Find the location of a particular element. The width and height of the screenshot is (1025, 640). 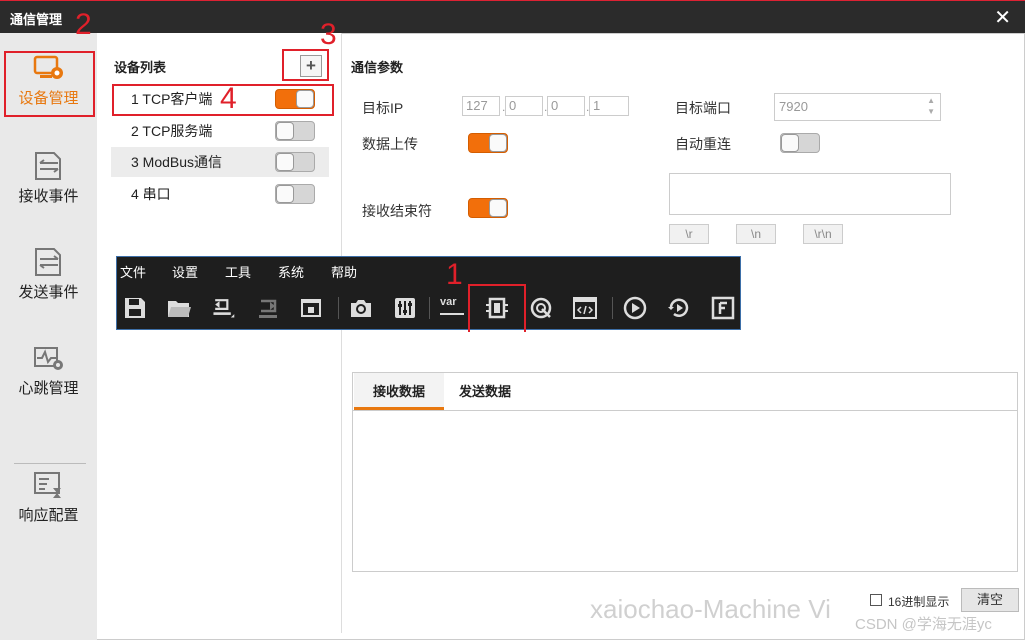

watermark: xaiochao-Machine Vi is located at coordinates (710, 609).